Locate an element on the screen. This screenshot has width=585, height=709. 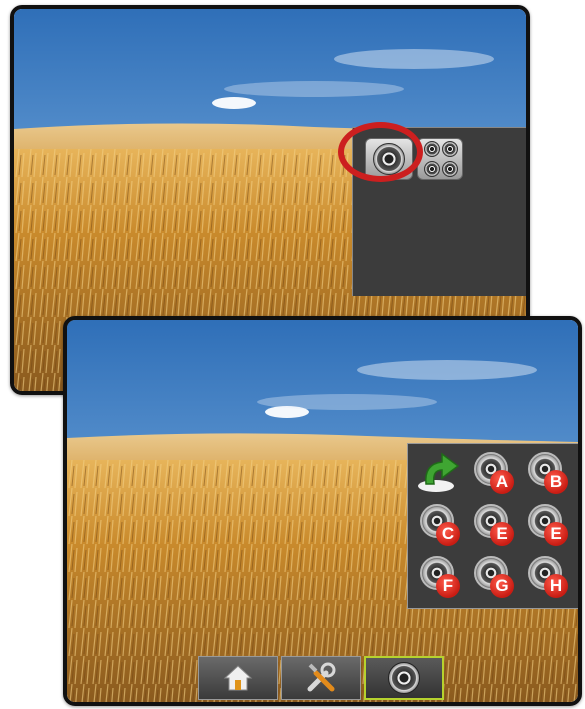
quad-camera-icon is located at coordinates (441, 159).